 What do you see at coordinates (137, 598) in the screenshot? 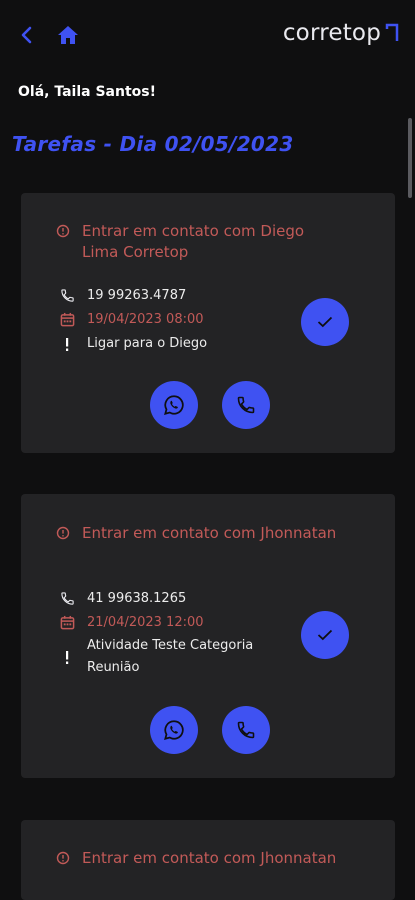
I see `phone-number: 41 99638.1265` at bounding box center [137, 598].